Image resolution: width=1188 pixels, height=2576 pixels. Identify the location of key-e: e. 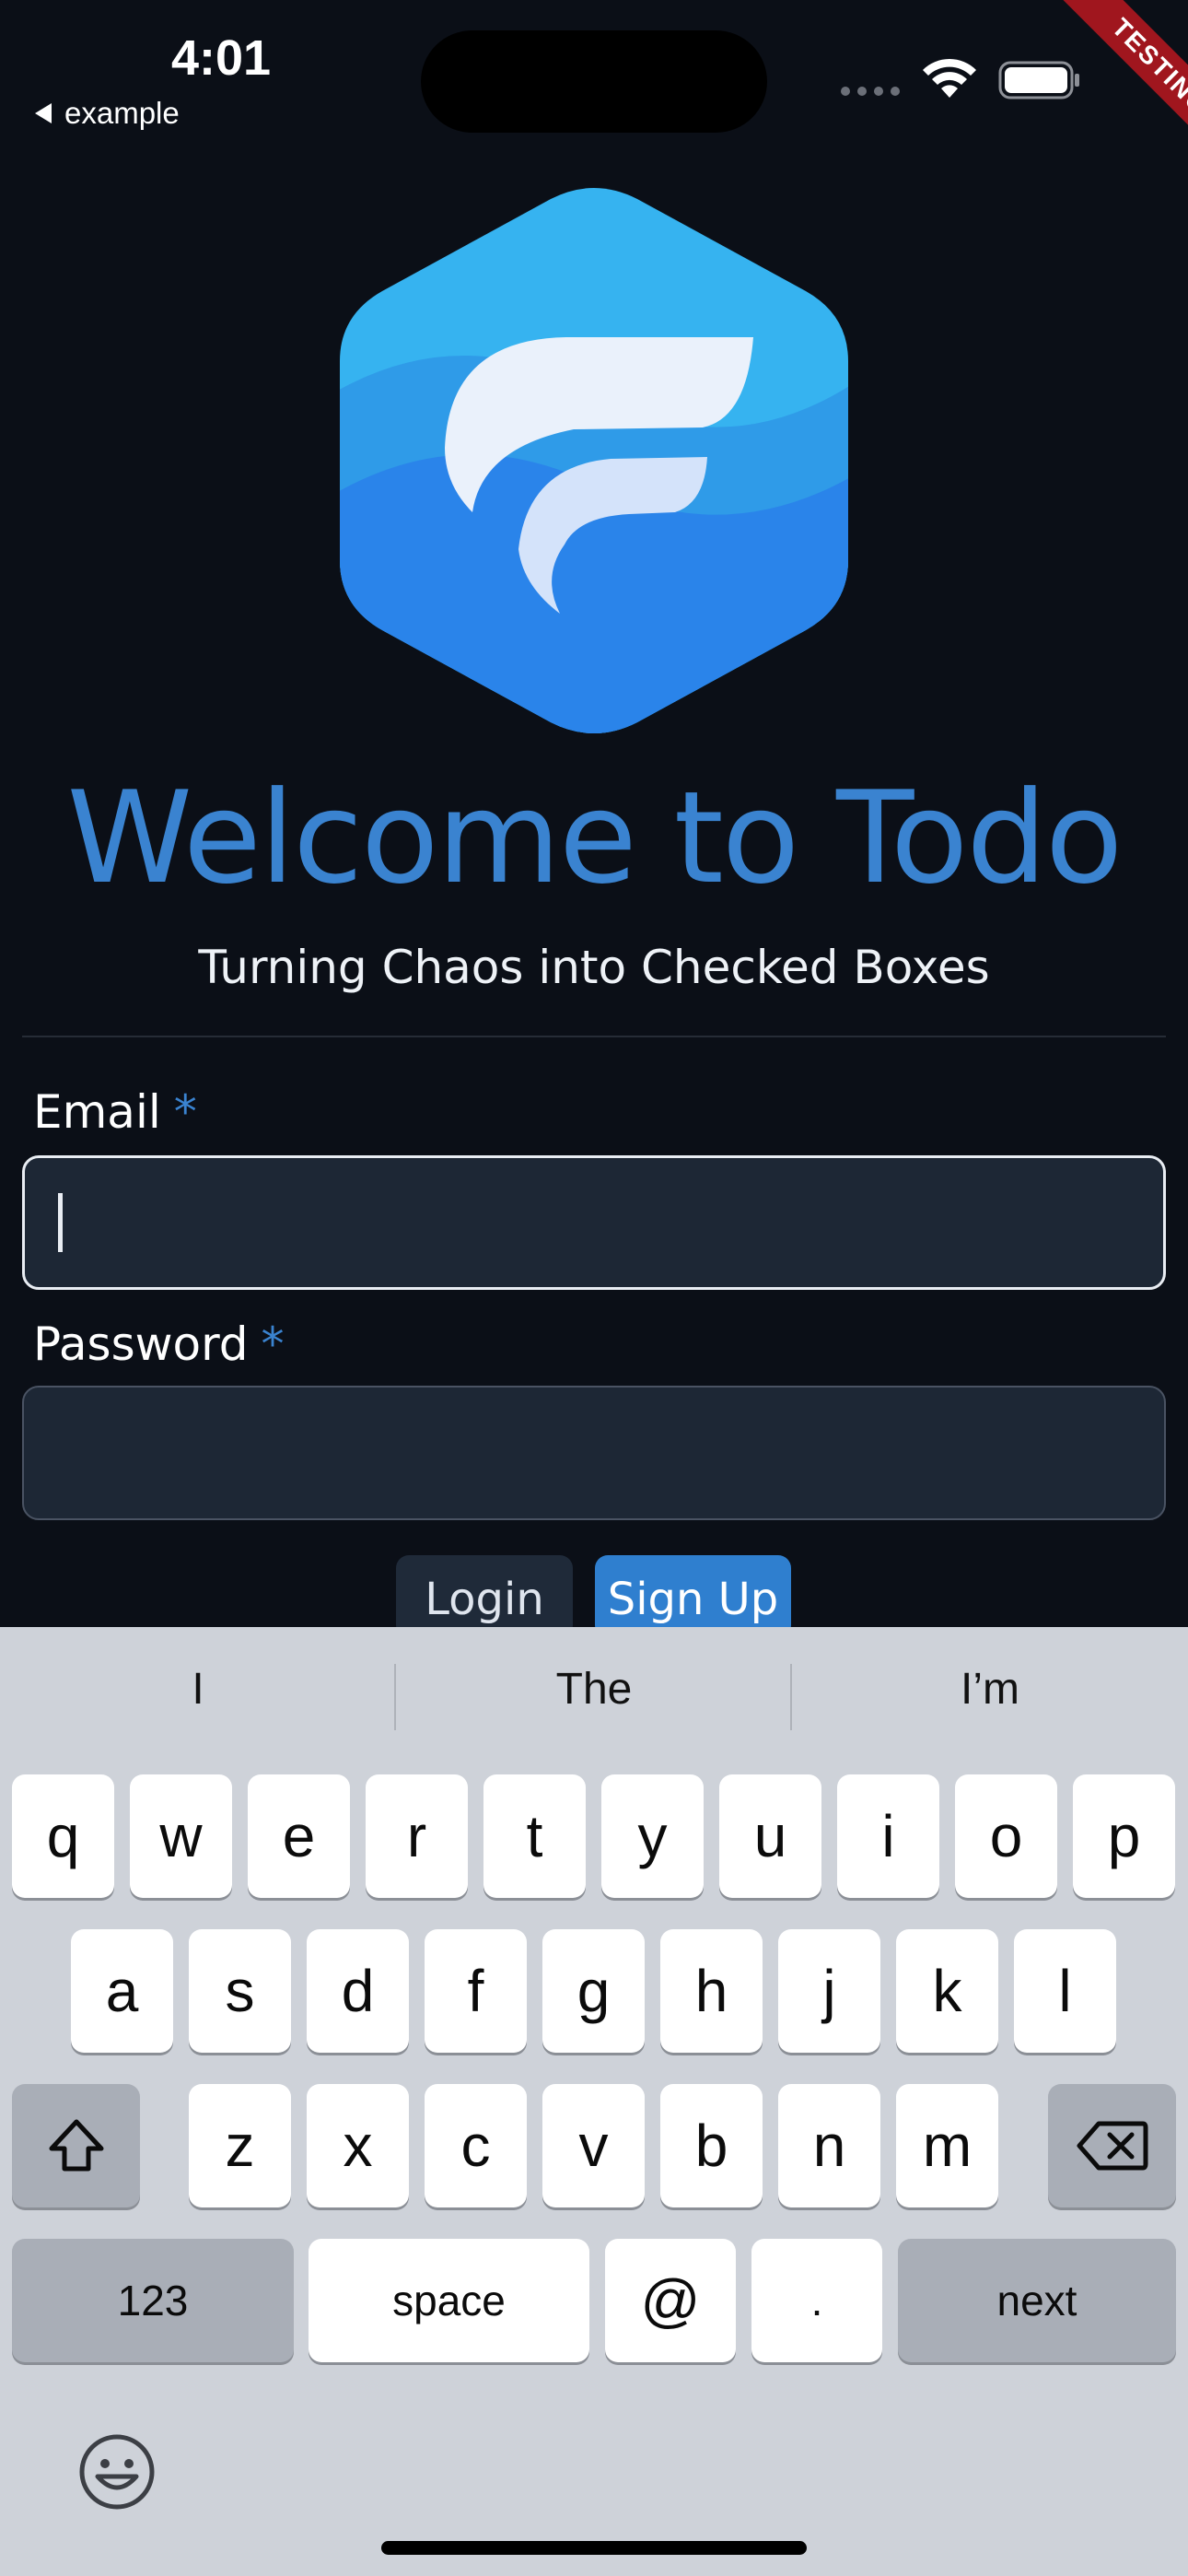
(299, 1836).